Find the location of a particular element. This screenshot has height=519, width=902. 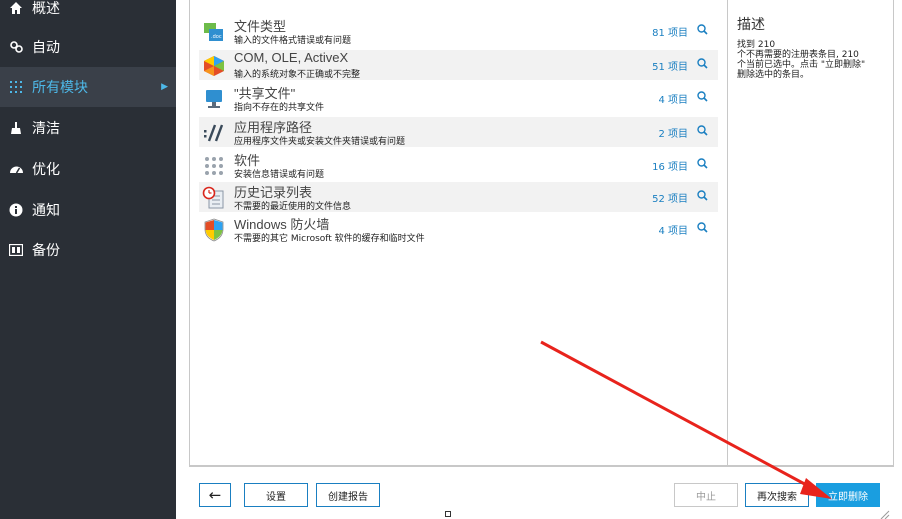

firewall-icon is located at coordinates (214, 230).